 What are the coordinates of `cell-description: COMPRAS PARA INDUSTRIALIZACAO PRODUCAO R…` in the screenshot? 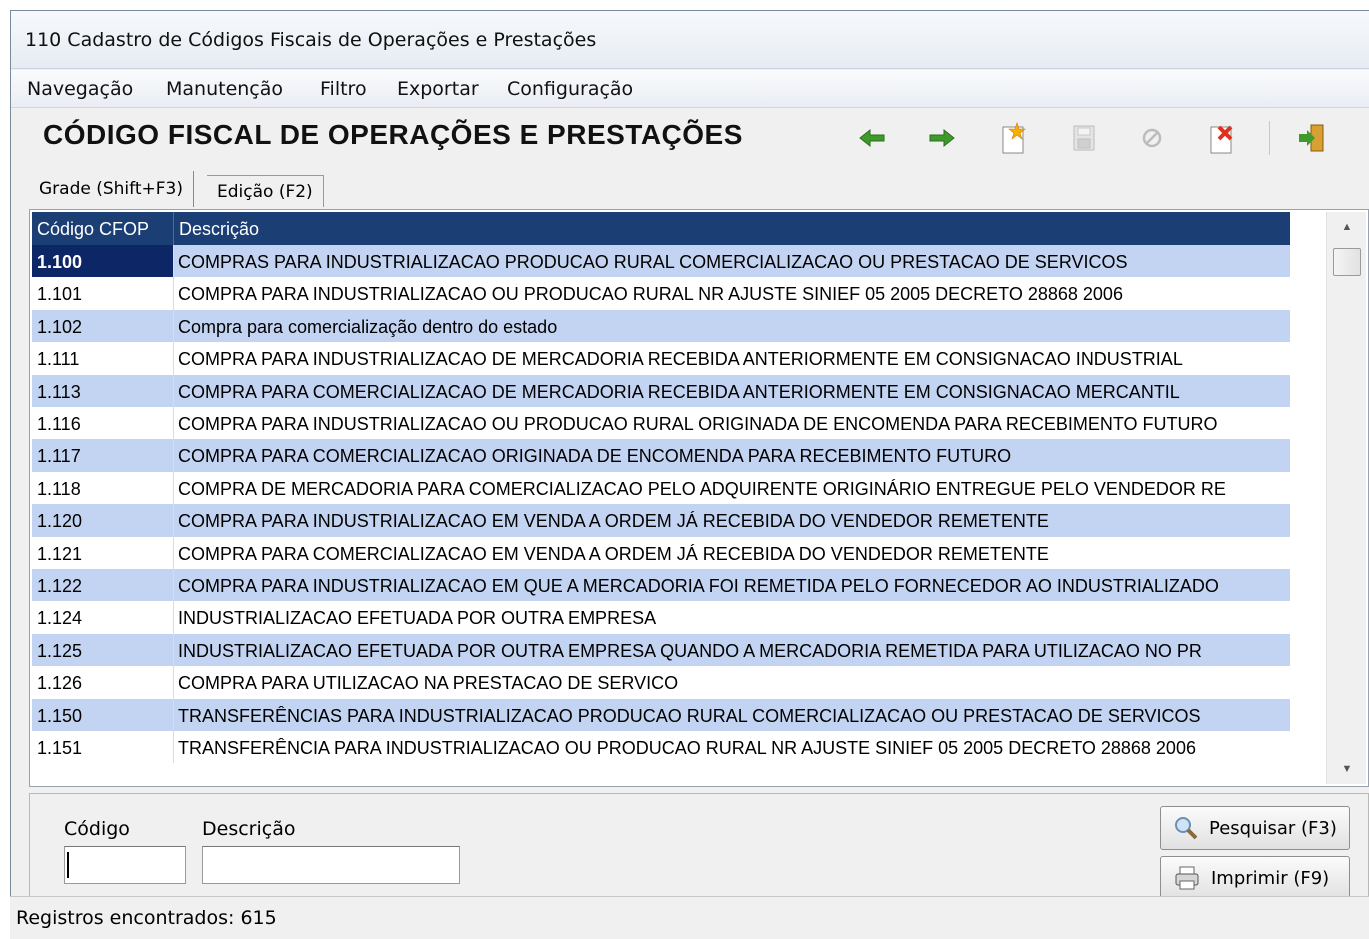 It's located at (733, 262).